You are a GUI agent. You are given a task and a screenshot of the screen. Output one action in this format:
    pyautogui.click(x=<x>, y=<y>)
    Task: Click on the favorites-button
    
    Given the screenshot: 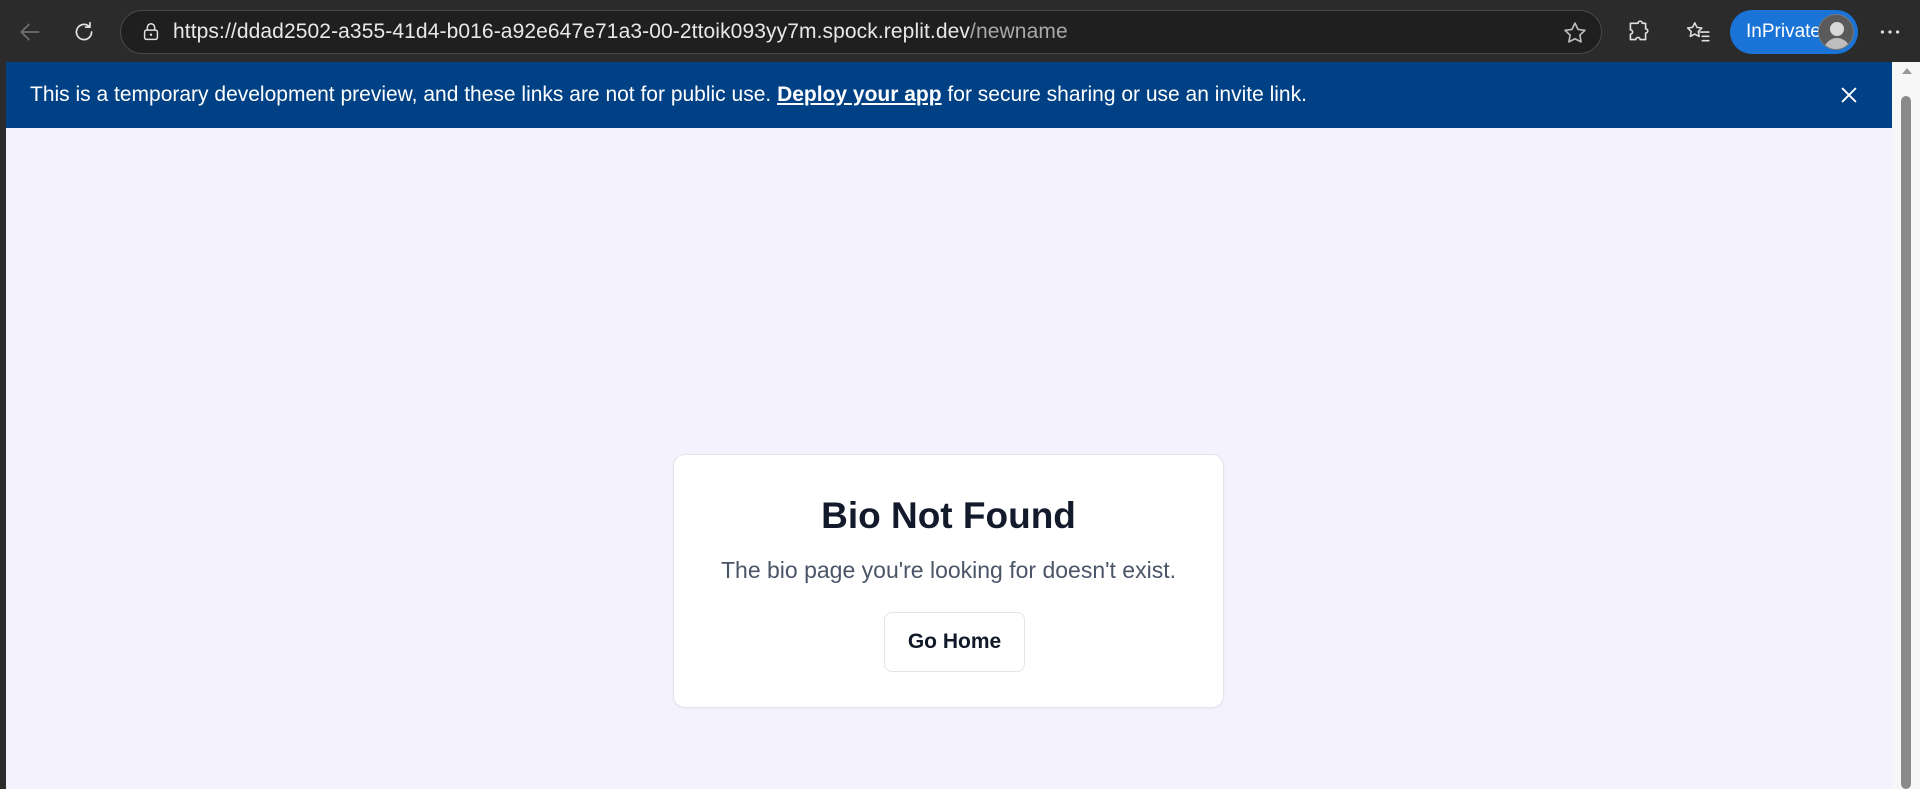 What is the action you would take?
    pyautogui.click(x=1698, y=32)
    